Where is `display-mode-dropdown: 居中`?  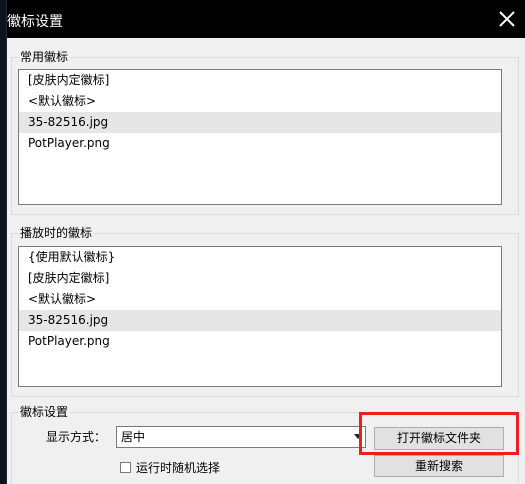
display-mode-dropdown: 居中 is located at coordinates (241, 437).